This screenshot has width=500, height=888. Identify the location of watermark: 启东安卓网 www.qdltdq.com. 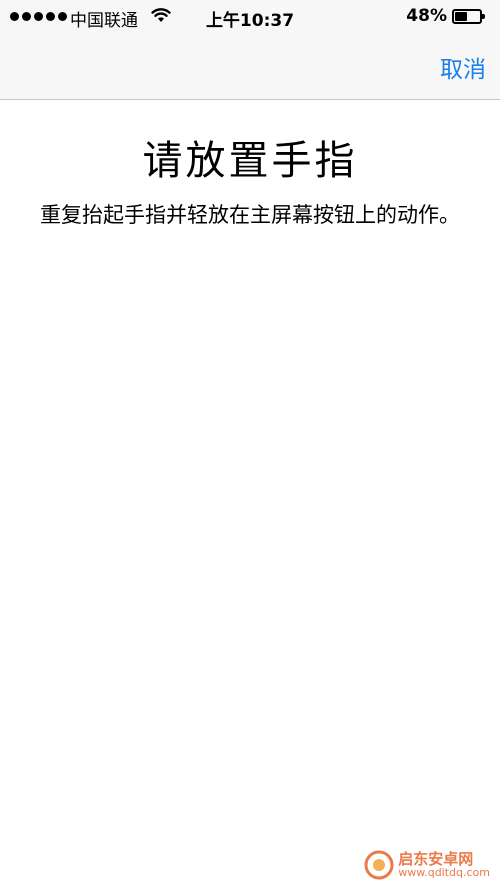
(427, 865).